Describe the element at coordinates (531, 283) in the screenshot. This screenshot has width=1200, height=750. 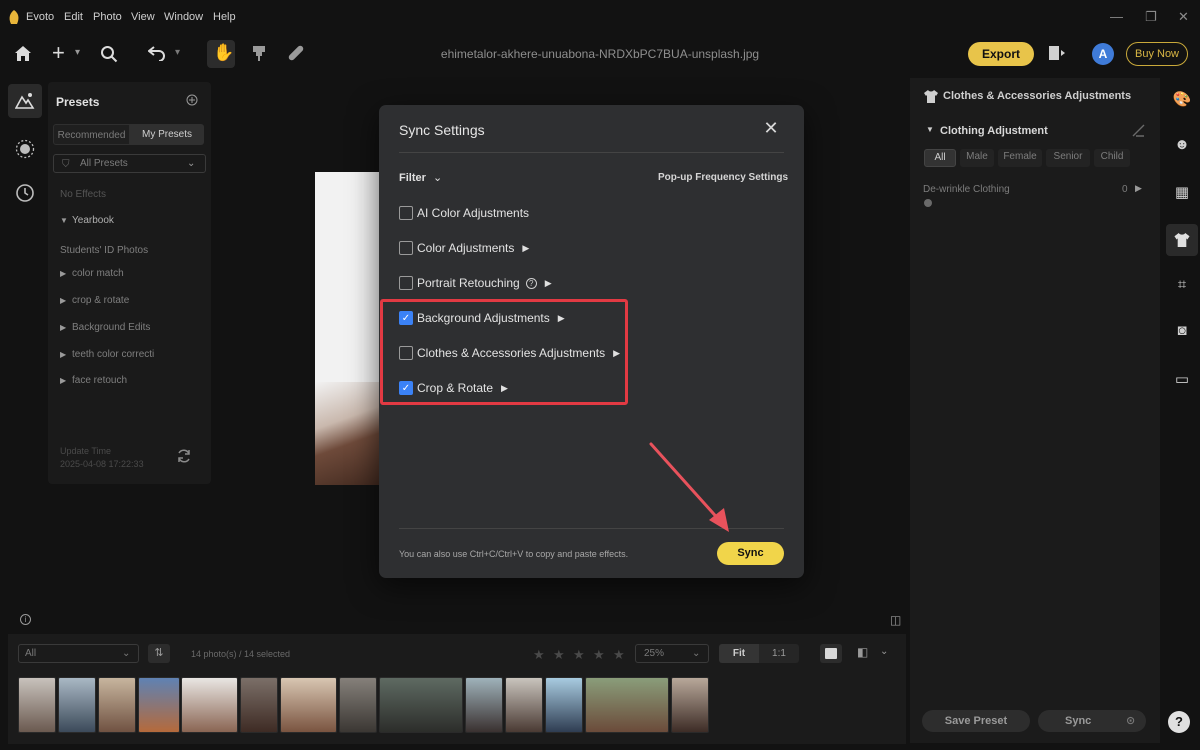
I see `help-circle-icon: ?` at that location.